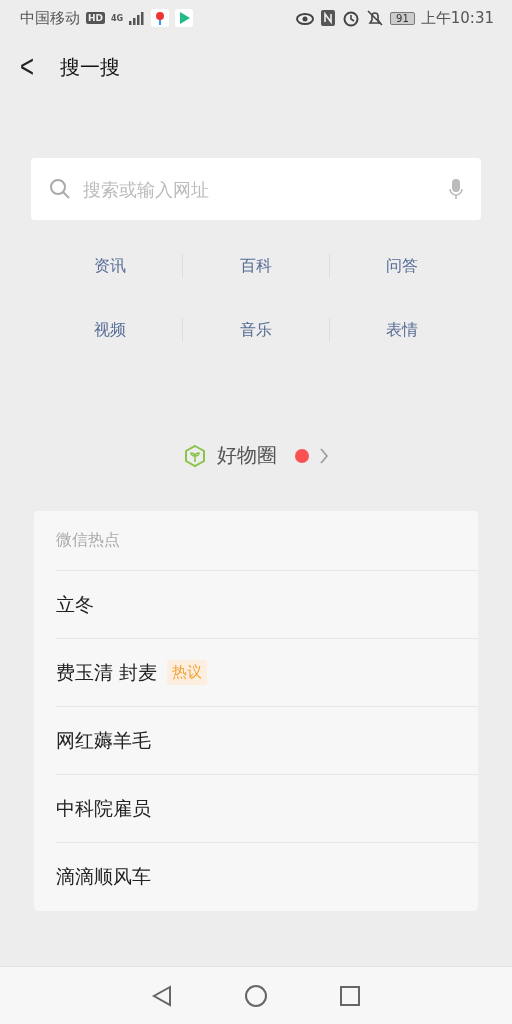 The height and width of the screenshot is (1024, 512). Describe the element at coordinates (117, 18) in the screenshot. I see `network-type: 4G` at that location.